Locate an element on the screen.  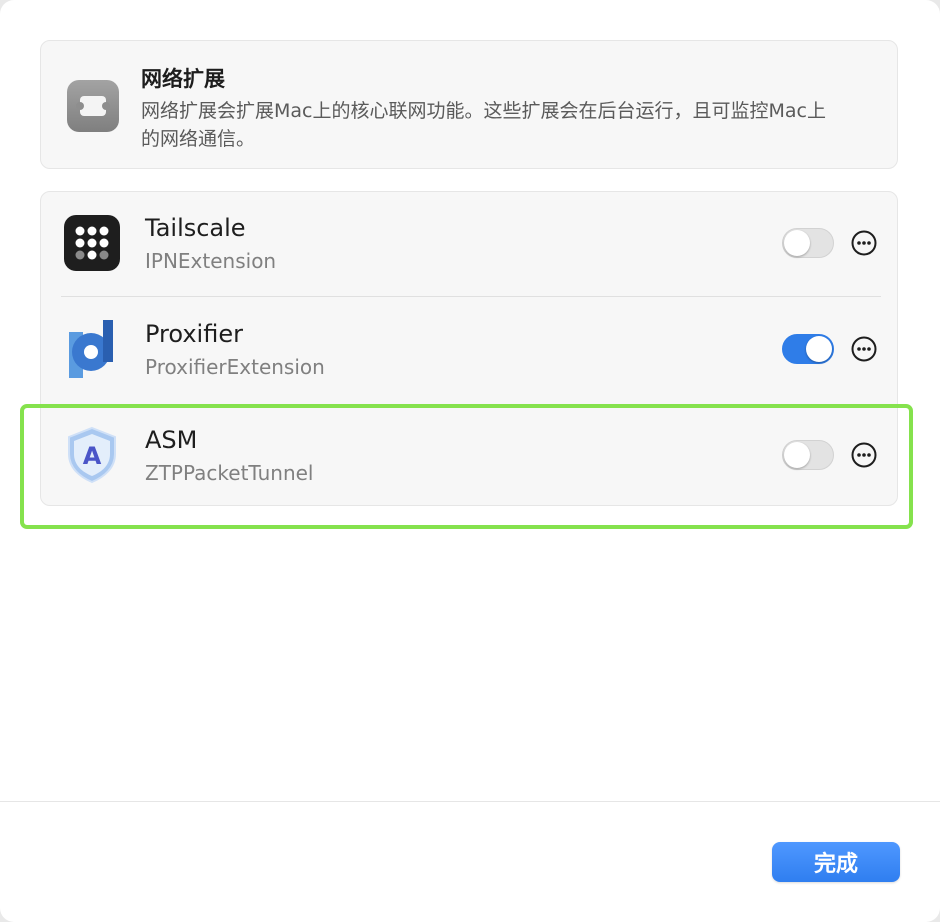
extension-identifier: ProxifierExtension is located at coordinates (235, 367).